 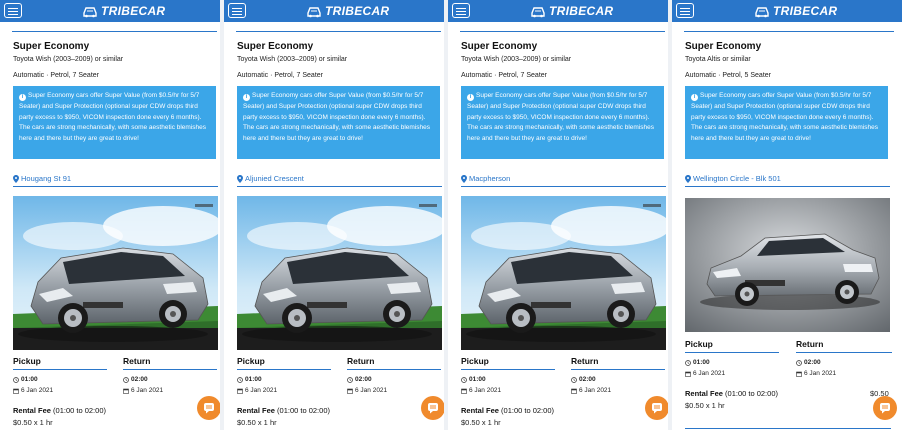 What do you see at coordinates (16, 178) in the screenshot?
I see `map-pin-icon` at bounding box center [16, 178].